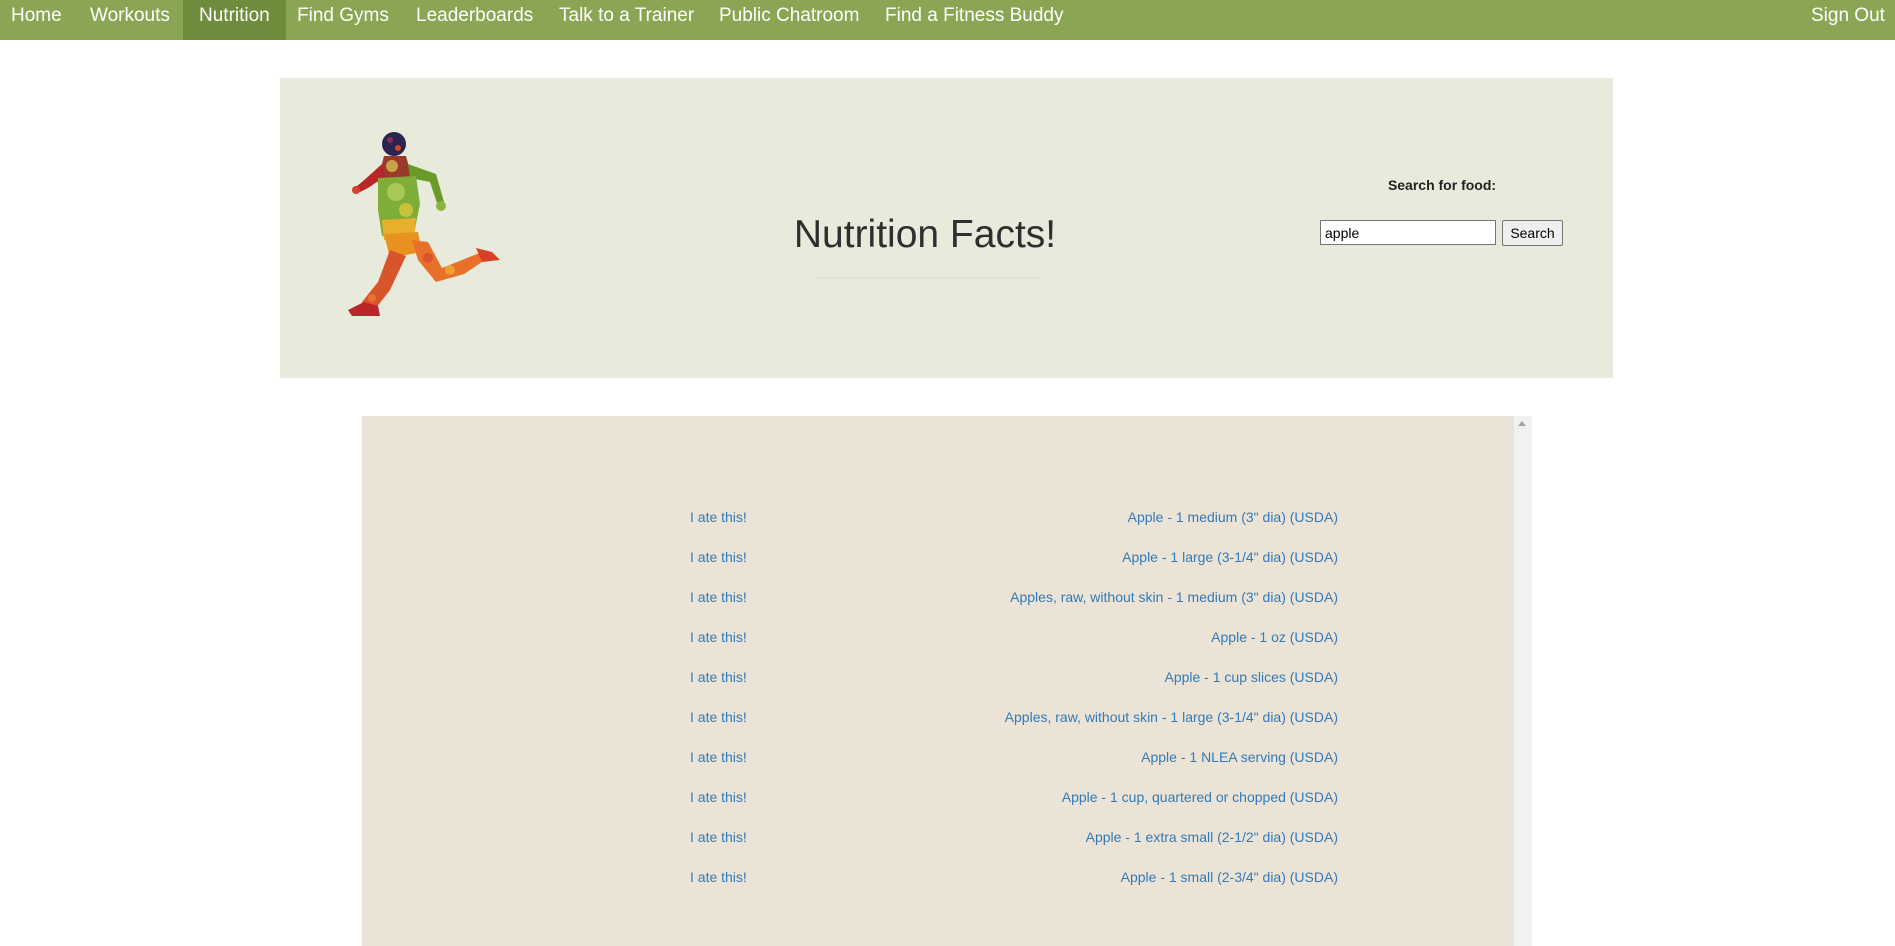 Image resolution: width=1895 pixels, height=946 pixels. I want to click on food-item-link: Apple - 1 medium (3" dia) (USDA), so click(1233, 517).